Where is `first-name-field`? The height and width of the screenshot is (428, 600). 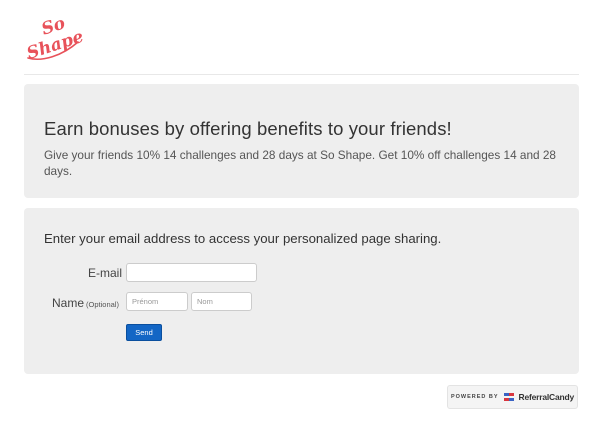
first-name-field is located at coordinates (157, 301).